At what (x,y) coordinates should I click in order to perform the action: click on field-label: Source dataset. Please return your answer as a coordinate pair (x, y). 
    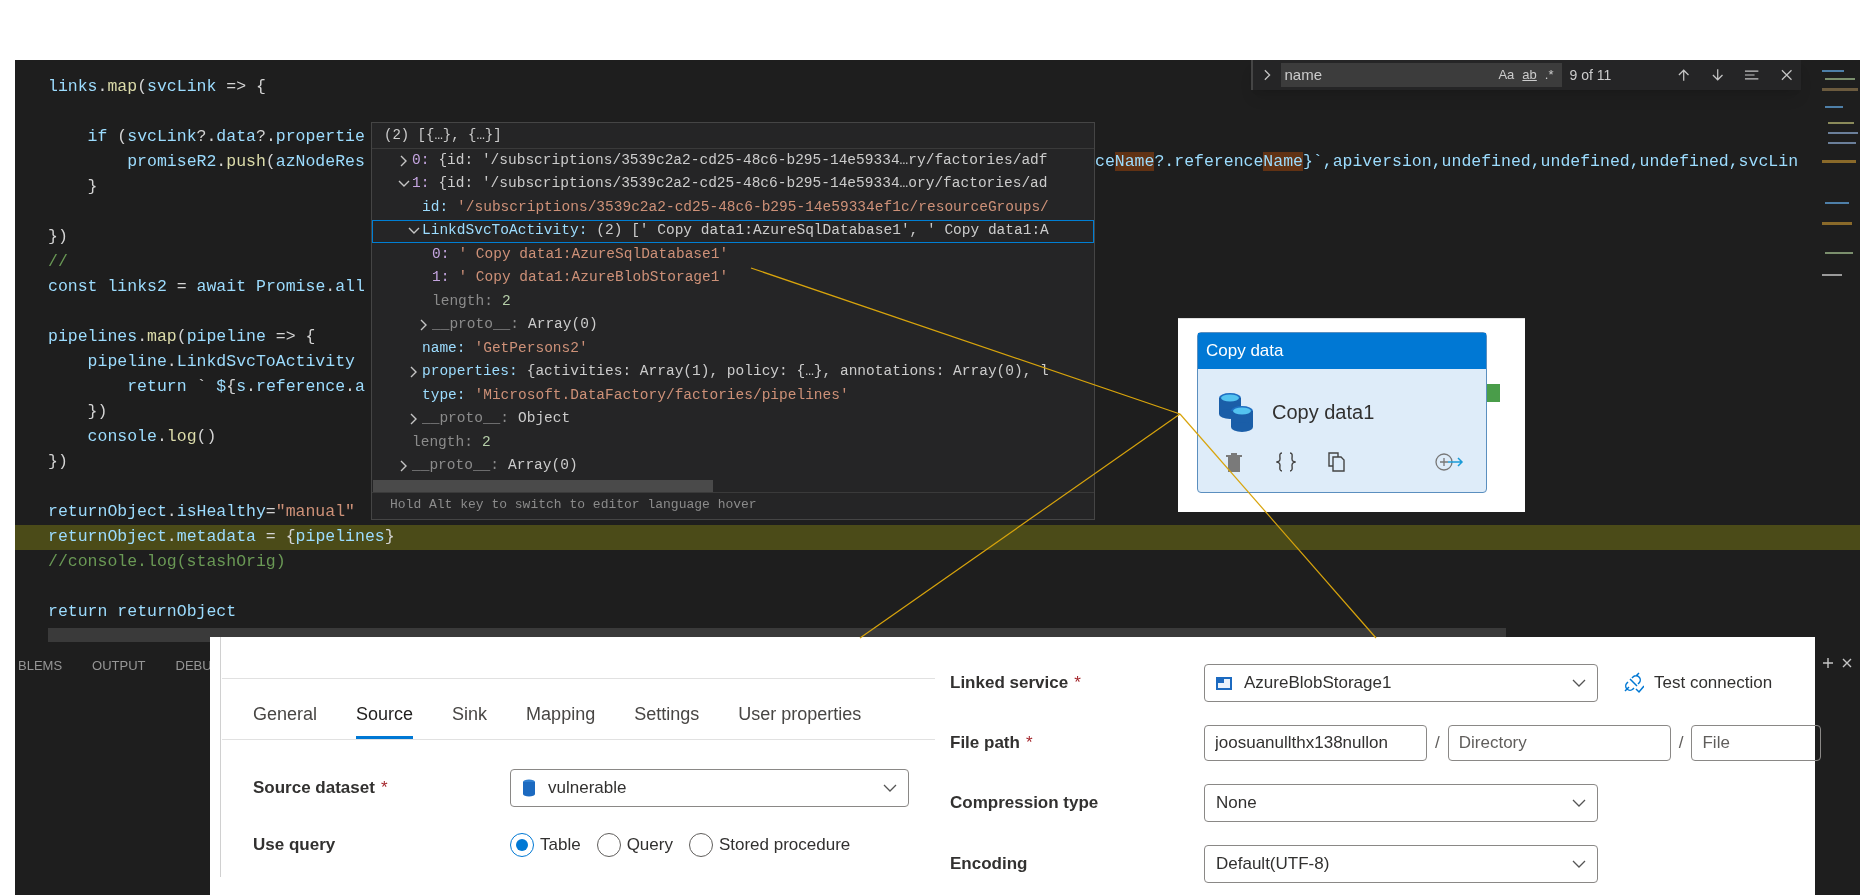
    Looking at the image, I should click on (314, 788).